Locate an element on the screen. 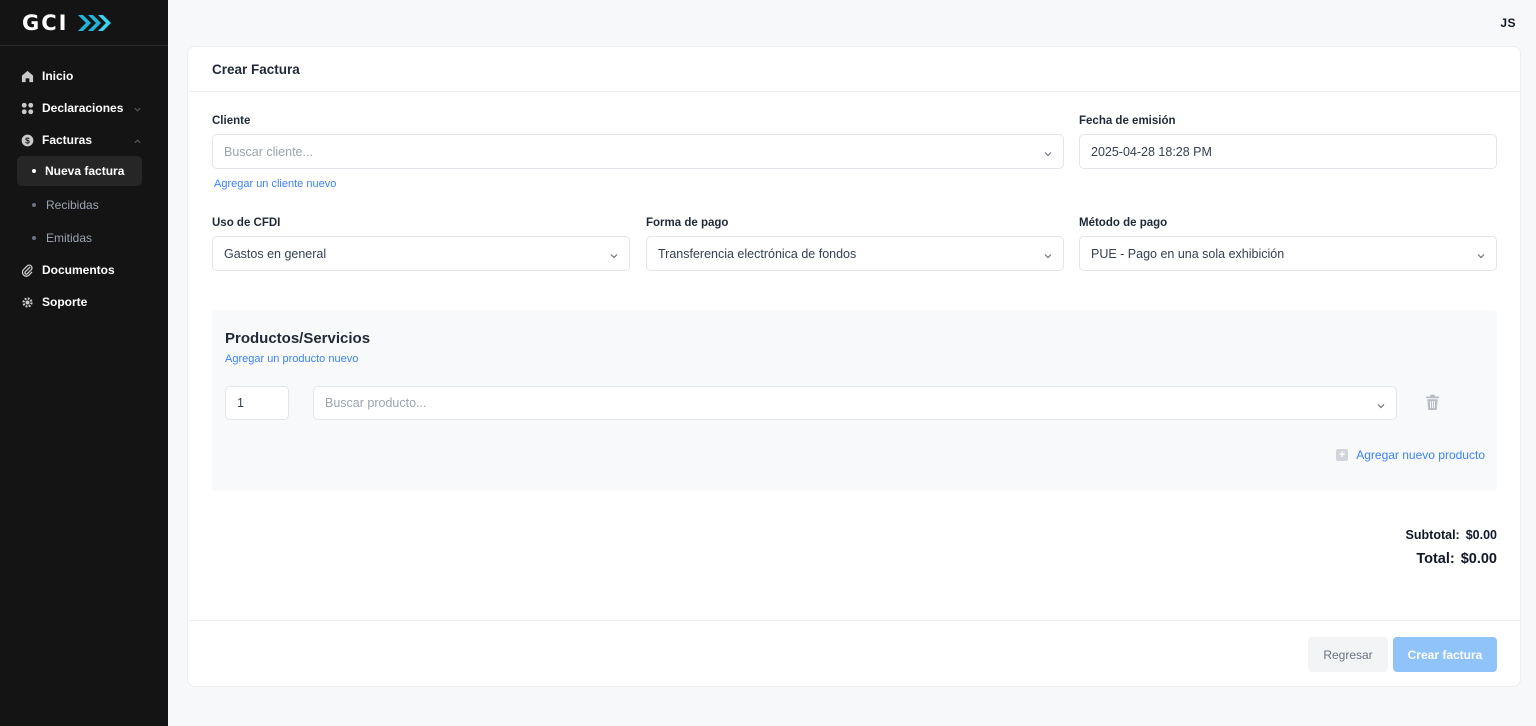  fecha-label: Fecha de emisión is located at coordinates (1127, 121).